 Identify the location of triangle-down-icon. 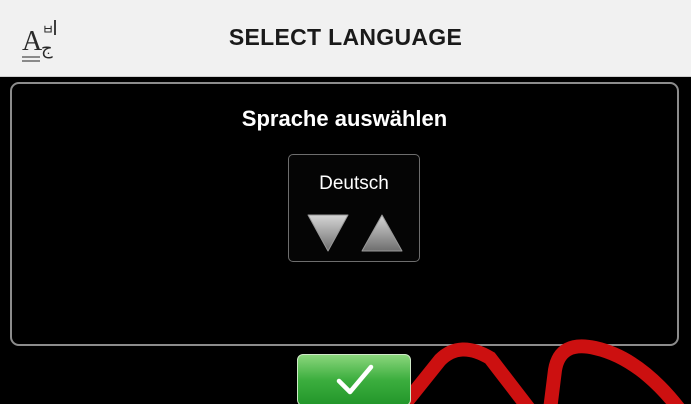
(328, 233).